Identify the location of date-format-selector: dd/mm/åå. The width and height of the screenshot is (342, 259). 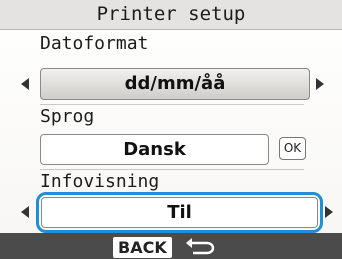
(175, 84).